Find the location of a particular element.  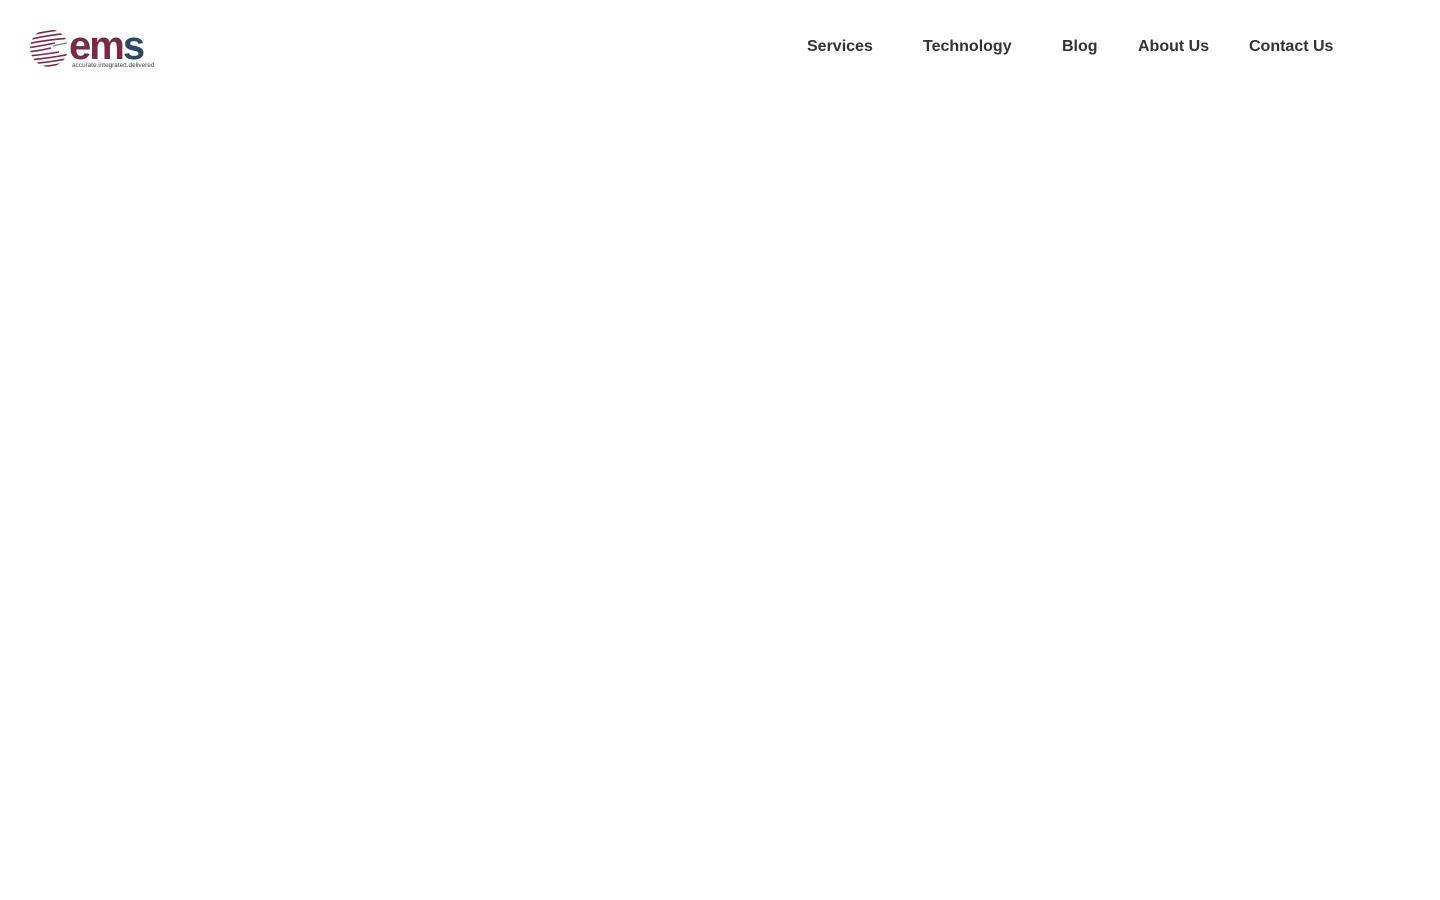

nav-about-us: About Us is located at coordinates (1173, 47).